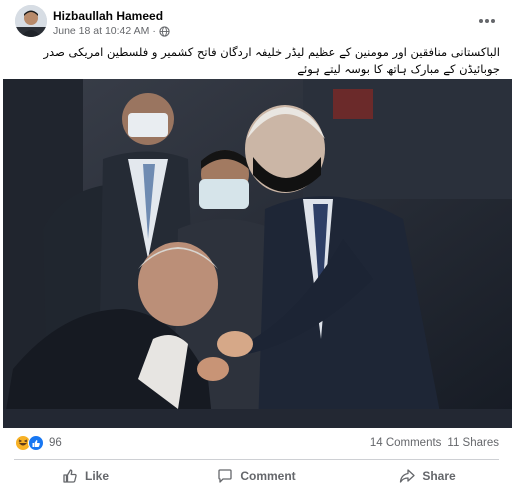 The height and width of the screenshot is (493, 513). Describe the element at coordinates (256, 443) in the screenshot. I see `reactions-bar: 96 14 Comments 11 Shares` at that location.